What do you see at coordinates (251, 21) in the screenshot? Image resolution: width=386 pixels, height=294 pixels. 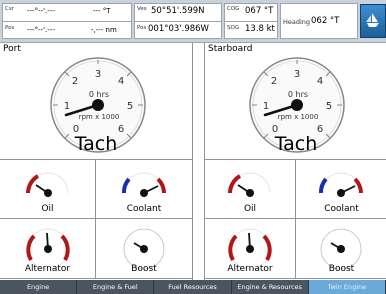 I see `cog-sog-cell: COG 067 °T SOG 13.8 kt` at bounding box center [251, 21].